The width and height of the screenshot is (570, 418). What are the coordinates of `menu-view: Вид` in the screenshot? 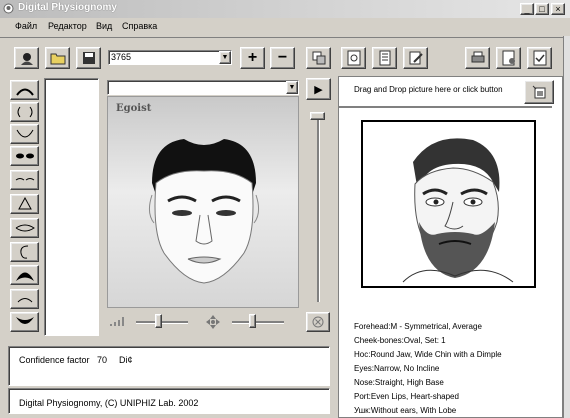 It's located at (104, 26).